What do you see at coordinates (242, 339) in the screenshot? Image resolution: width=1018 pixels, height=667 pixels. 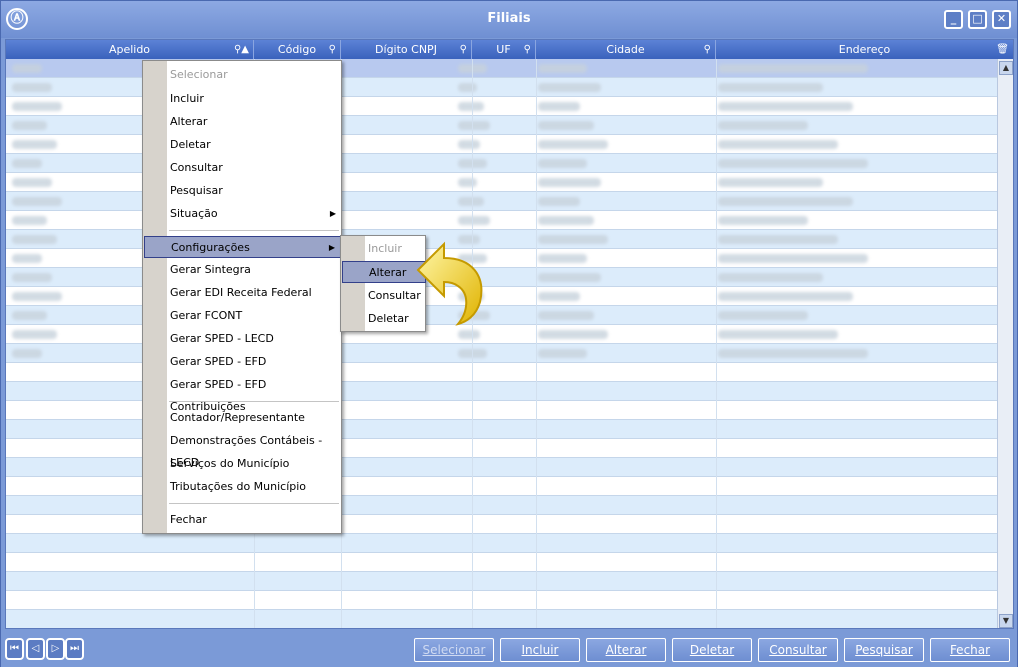 I see `menu-item-gerar-sped-lecd: Gerar SPED - LECD` at bounding box center [242, 339].